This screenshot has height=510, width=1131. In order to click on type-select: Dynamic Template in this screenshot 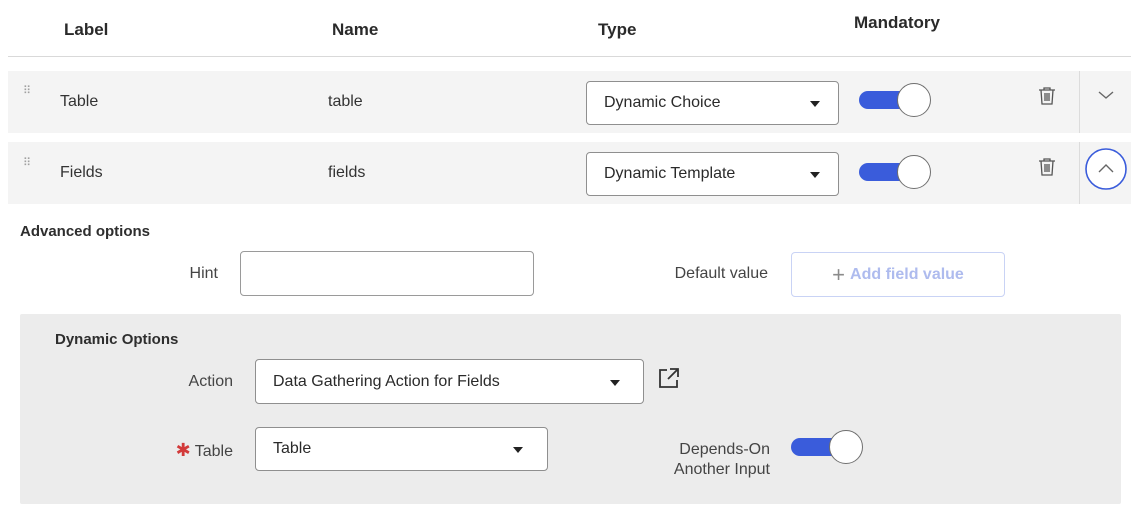, I will do `click(712, 174)`.